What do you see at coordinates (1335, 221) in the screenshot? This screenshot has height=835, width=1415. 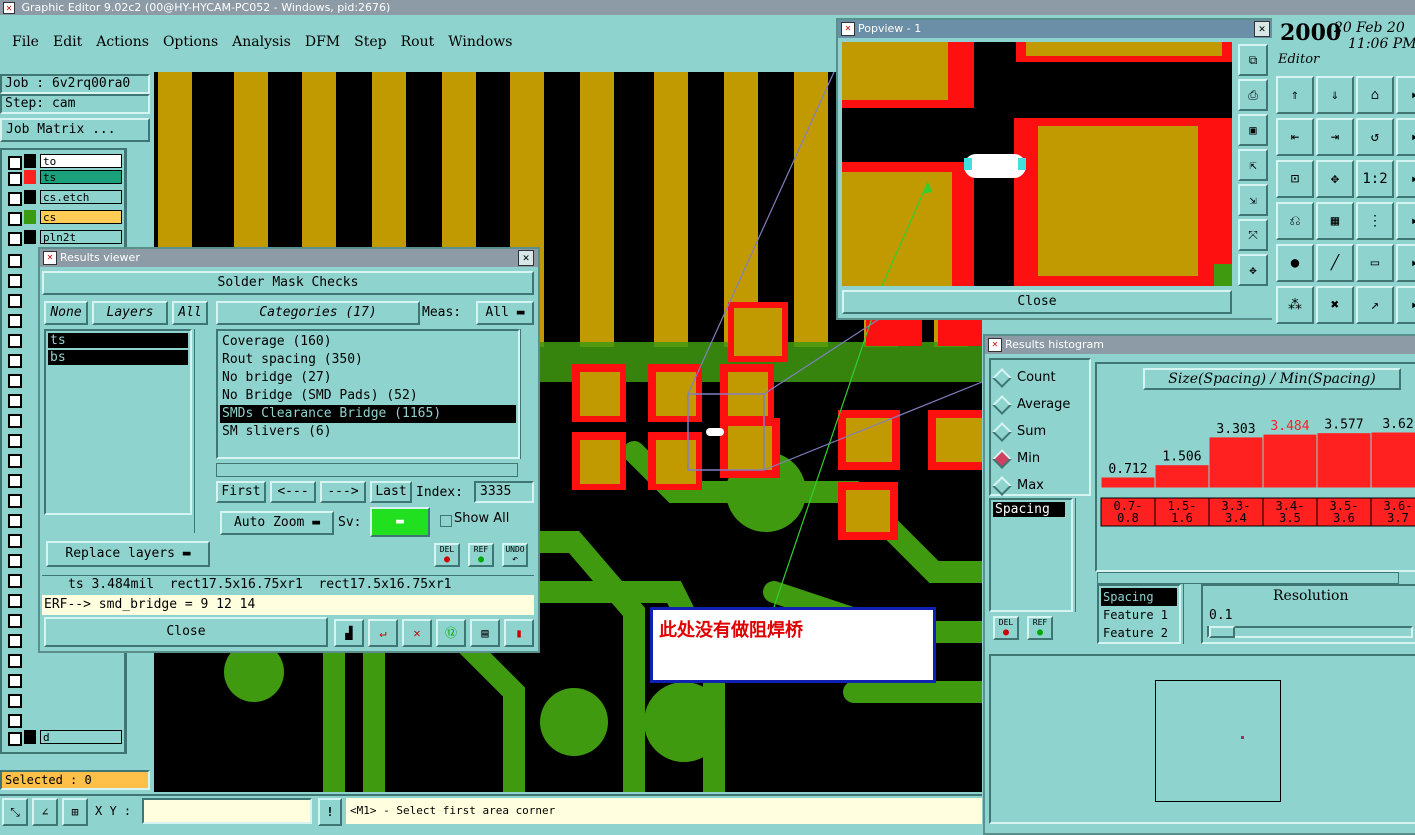 I see `grid-icon: ▦` at bounding box center [1335, 221].